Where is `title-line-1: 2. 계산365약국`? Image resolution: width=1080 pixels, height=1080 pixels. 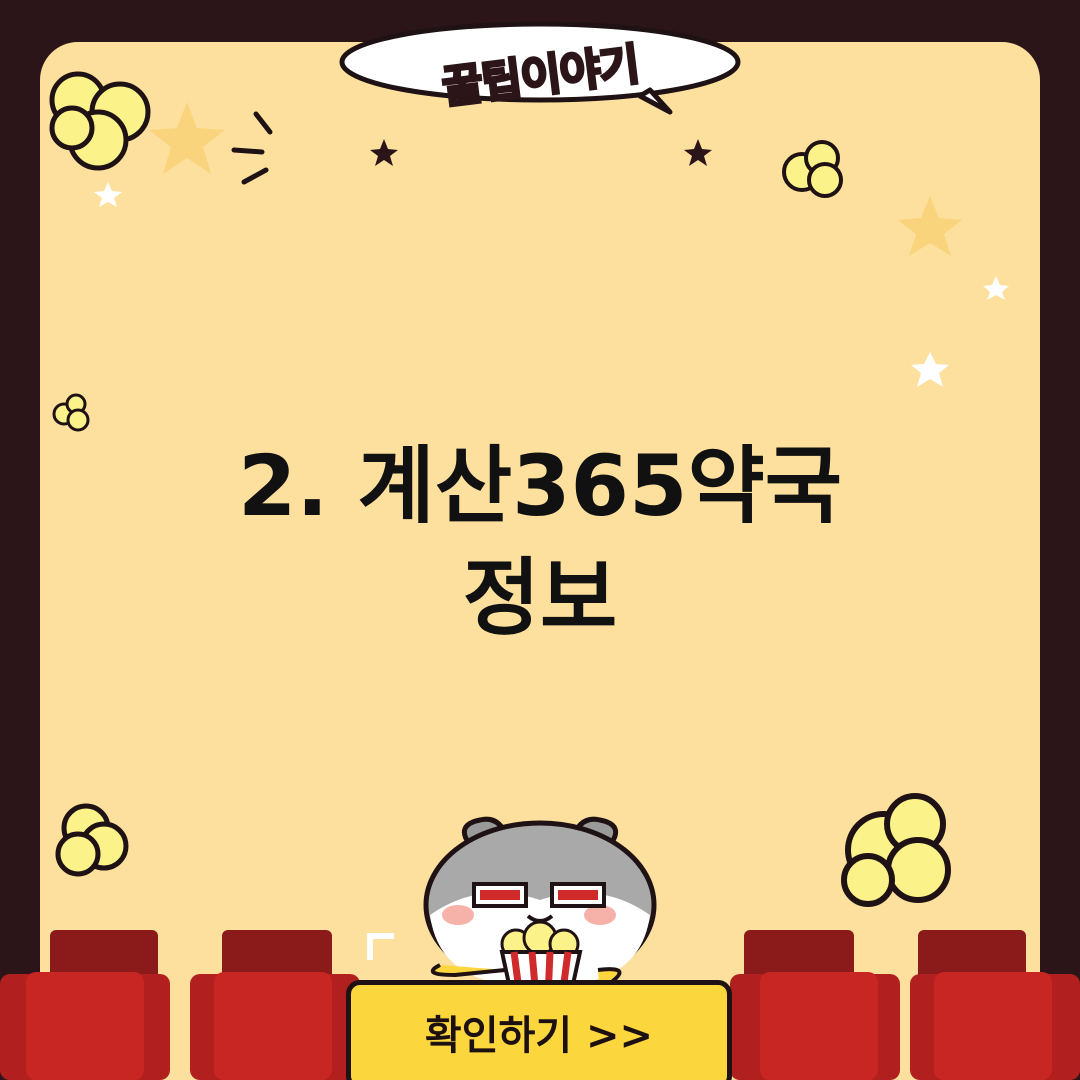 title-line-1: 2. 계산365약국 is located at coordinates (540, 486).